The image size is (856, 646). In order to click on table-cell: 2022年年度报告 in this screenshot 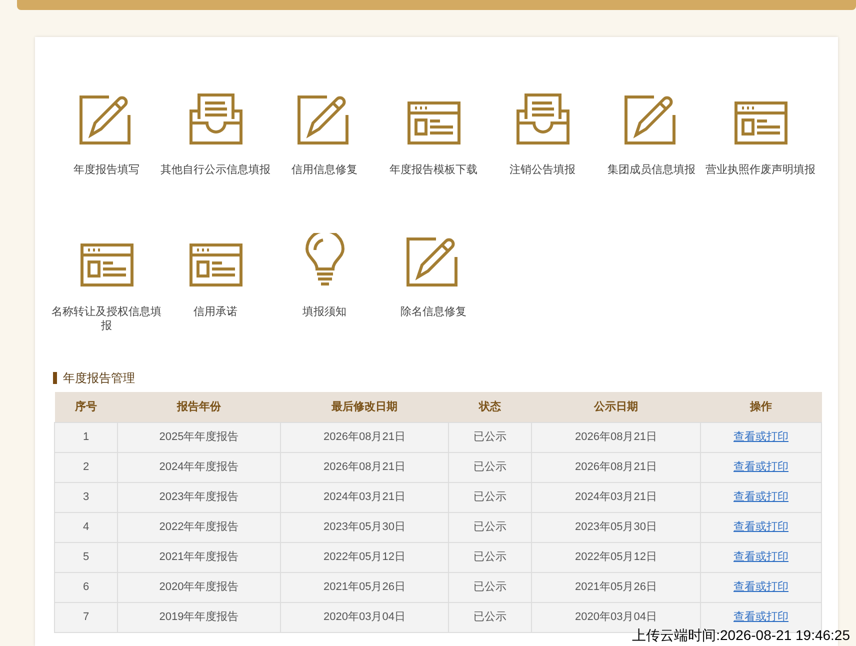, I will do `click(199, 527)`.